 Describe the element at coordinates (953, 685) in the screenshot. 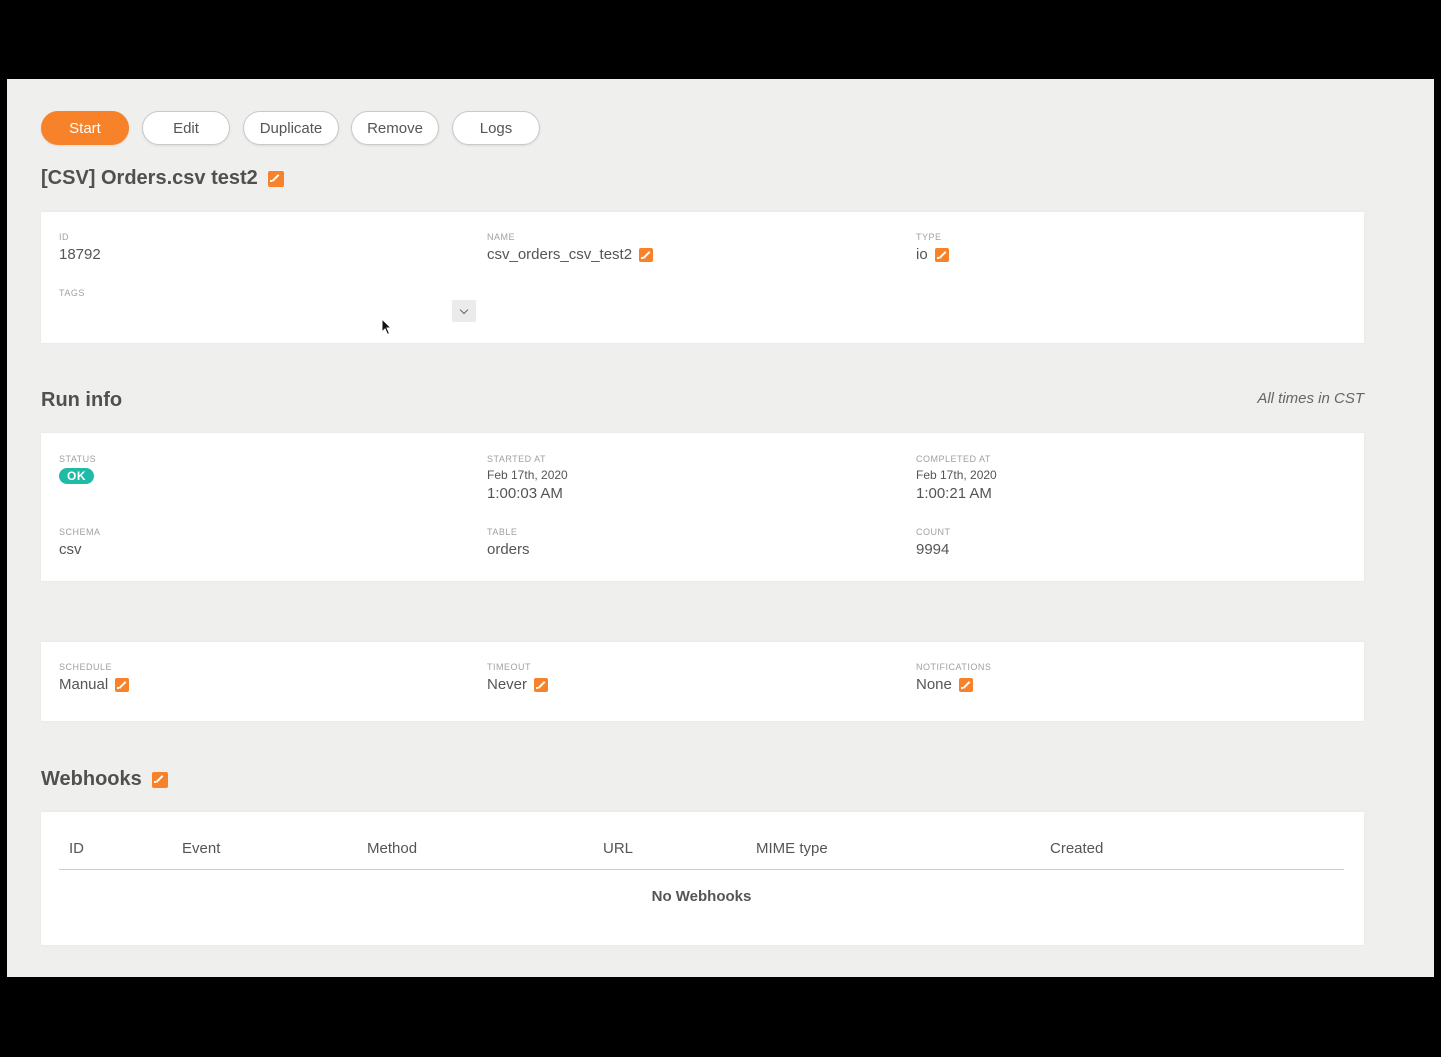

I see `notifications-value-row: None` at that location.